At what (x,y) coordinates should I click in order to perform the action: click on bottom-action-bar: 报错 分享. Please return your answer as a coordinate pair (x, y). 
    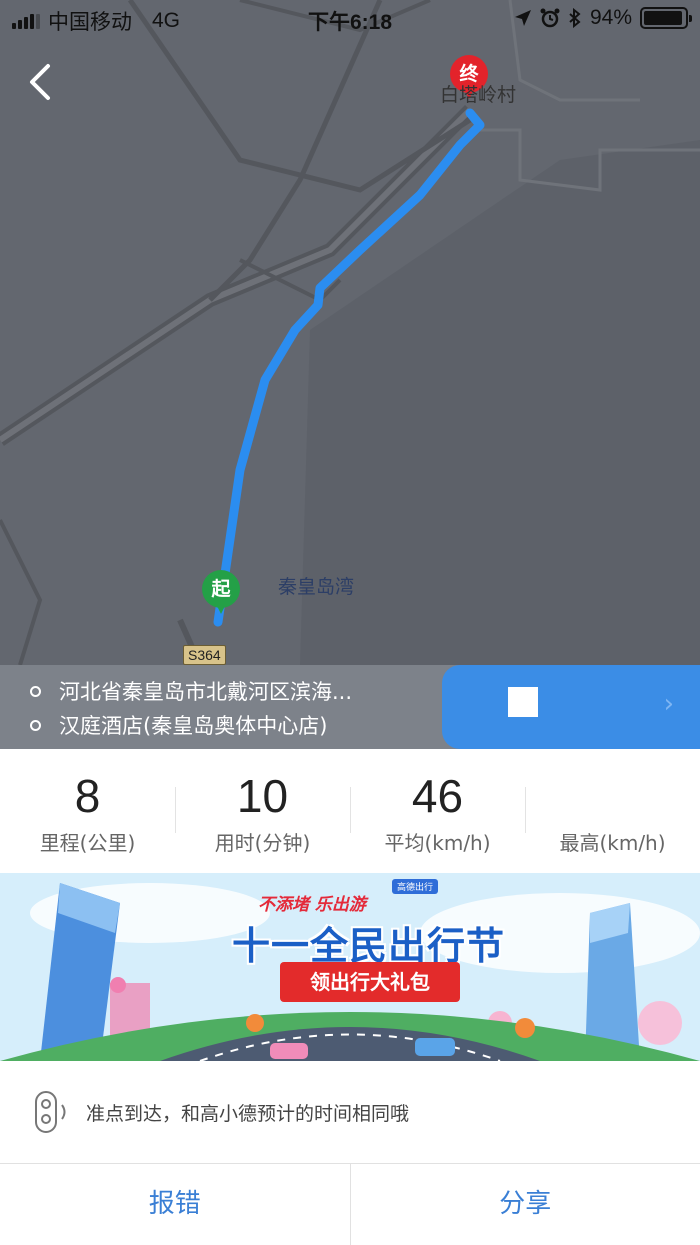
    Looking at the image, I should click on (350, 1204).